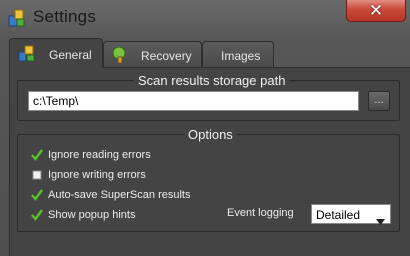 Image resolution: width=410 pixels, height=256 pixels. I want to click on recovery-icon, so click(120, 55).